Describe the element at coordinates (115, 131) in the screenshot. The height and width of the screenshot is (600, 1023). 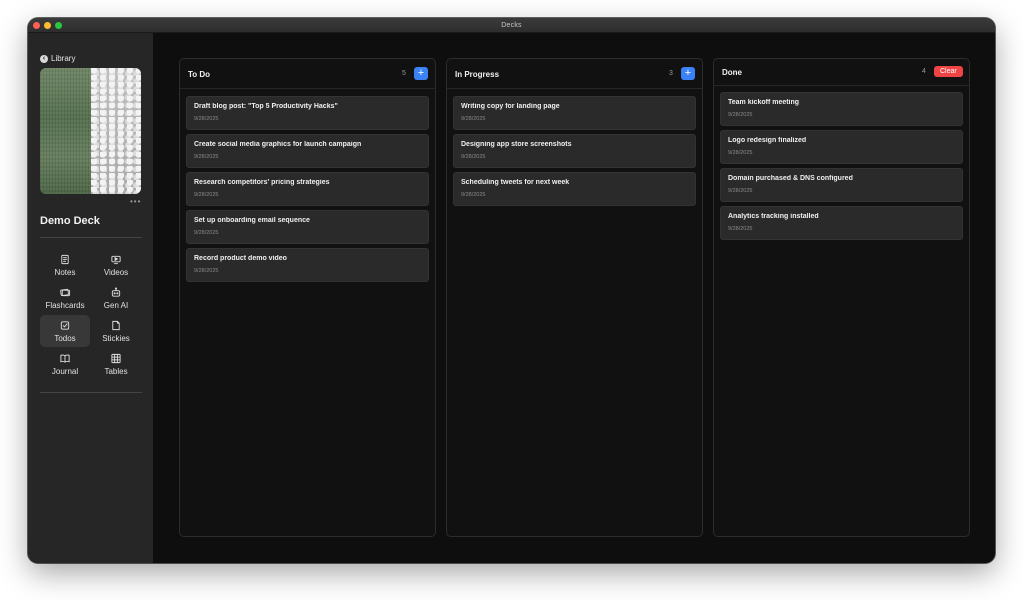
I see `cover-pebbles-half` at that location.